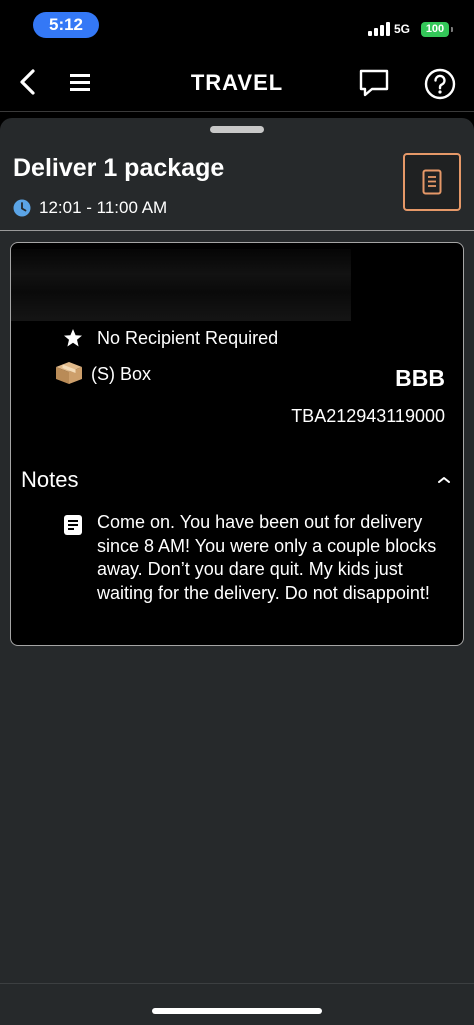 The width and height of the screenshot is (474, 1025). I want to click on package-size-text: (S) Box, so click(121, 374).